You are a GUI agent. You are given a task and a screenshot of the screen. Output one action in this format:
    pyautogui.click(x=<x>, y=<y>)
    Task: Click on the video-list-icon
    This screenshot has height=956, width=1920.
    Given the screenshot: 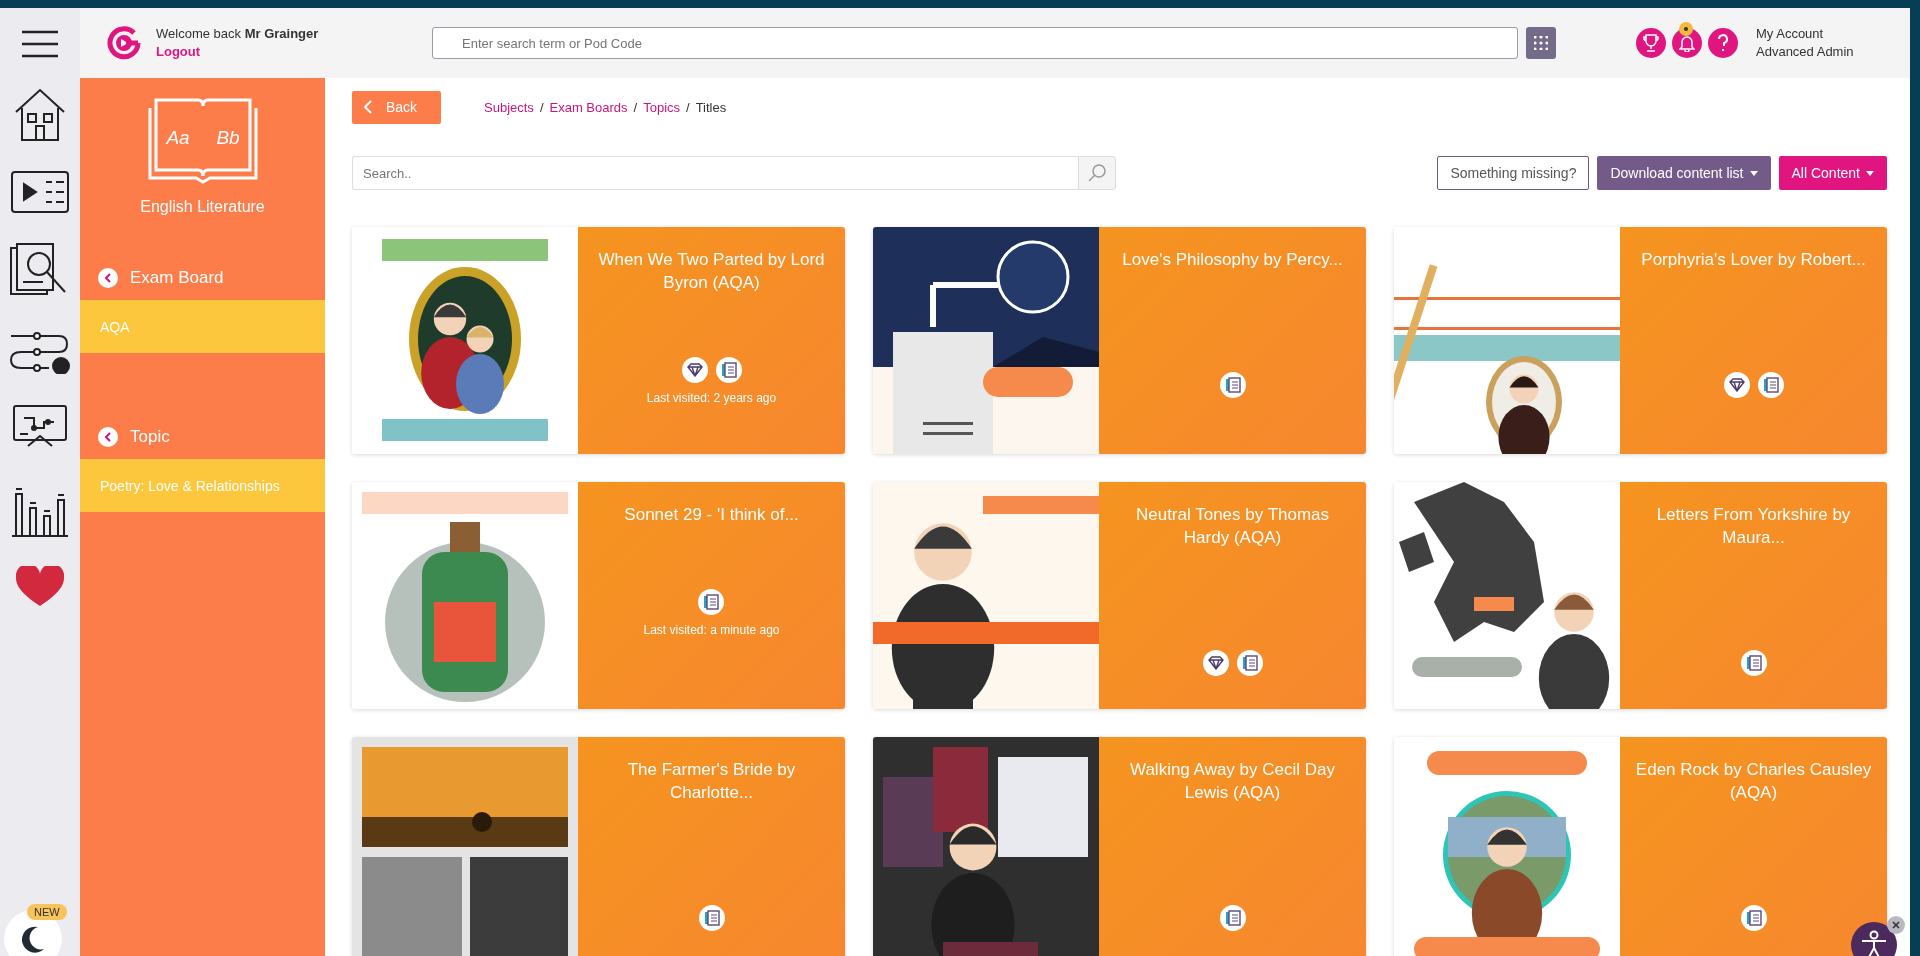 What is the action you would take?
    pyautogui.click(x=40, y=192)
    